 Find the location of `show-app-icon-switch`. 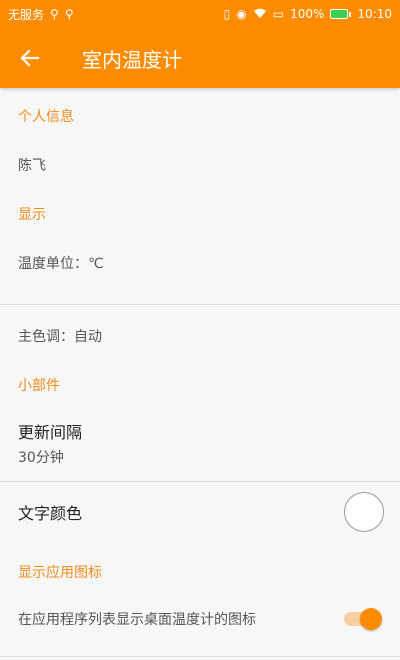

show-app-icon-switch is located at coordinates (362, 619).